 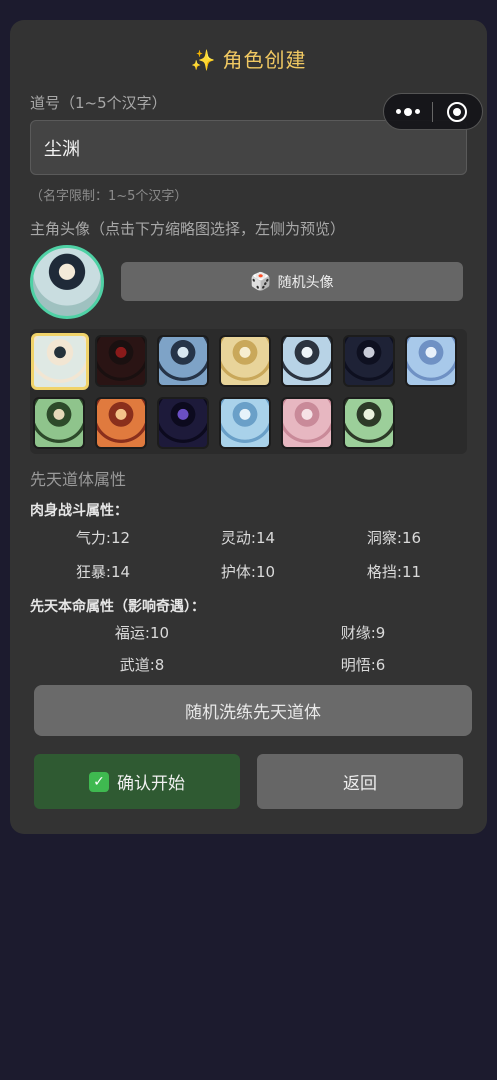 I want to click on attribute-stat: 武道:8, so click(x=142, y=665).